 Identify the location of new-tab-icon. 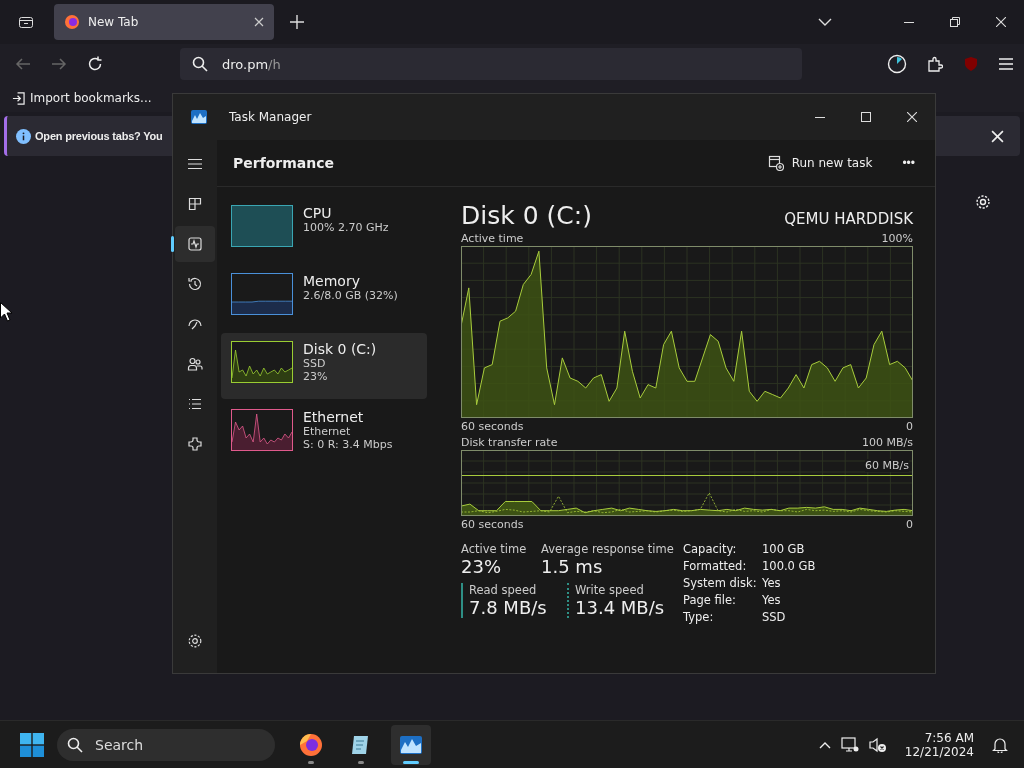
(297, 22).